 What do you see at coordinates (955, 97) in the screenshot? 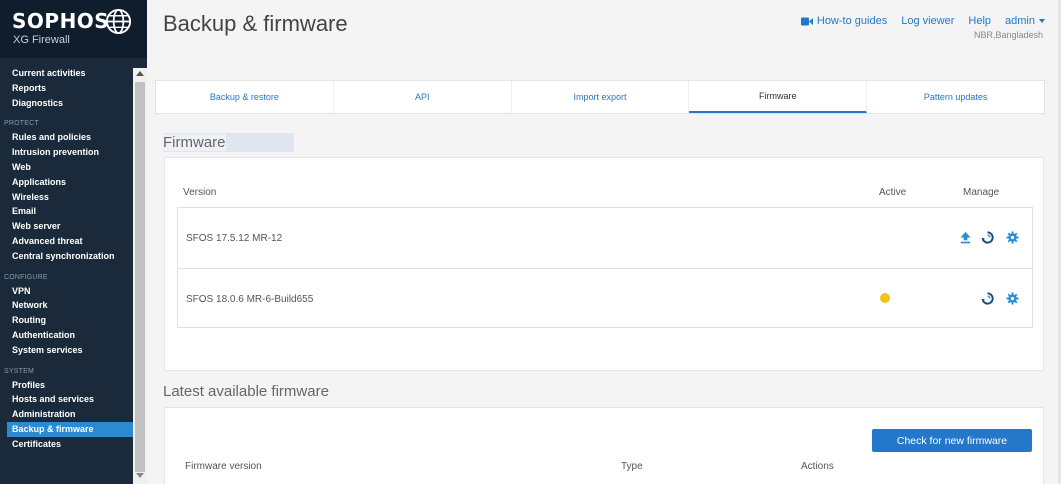
I see `tab-pattern-updates: Pattern updates` at bounding box center [955, 97].